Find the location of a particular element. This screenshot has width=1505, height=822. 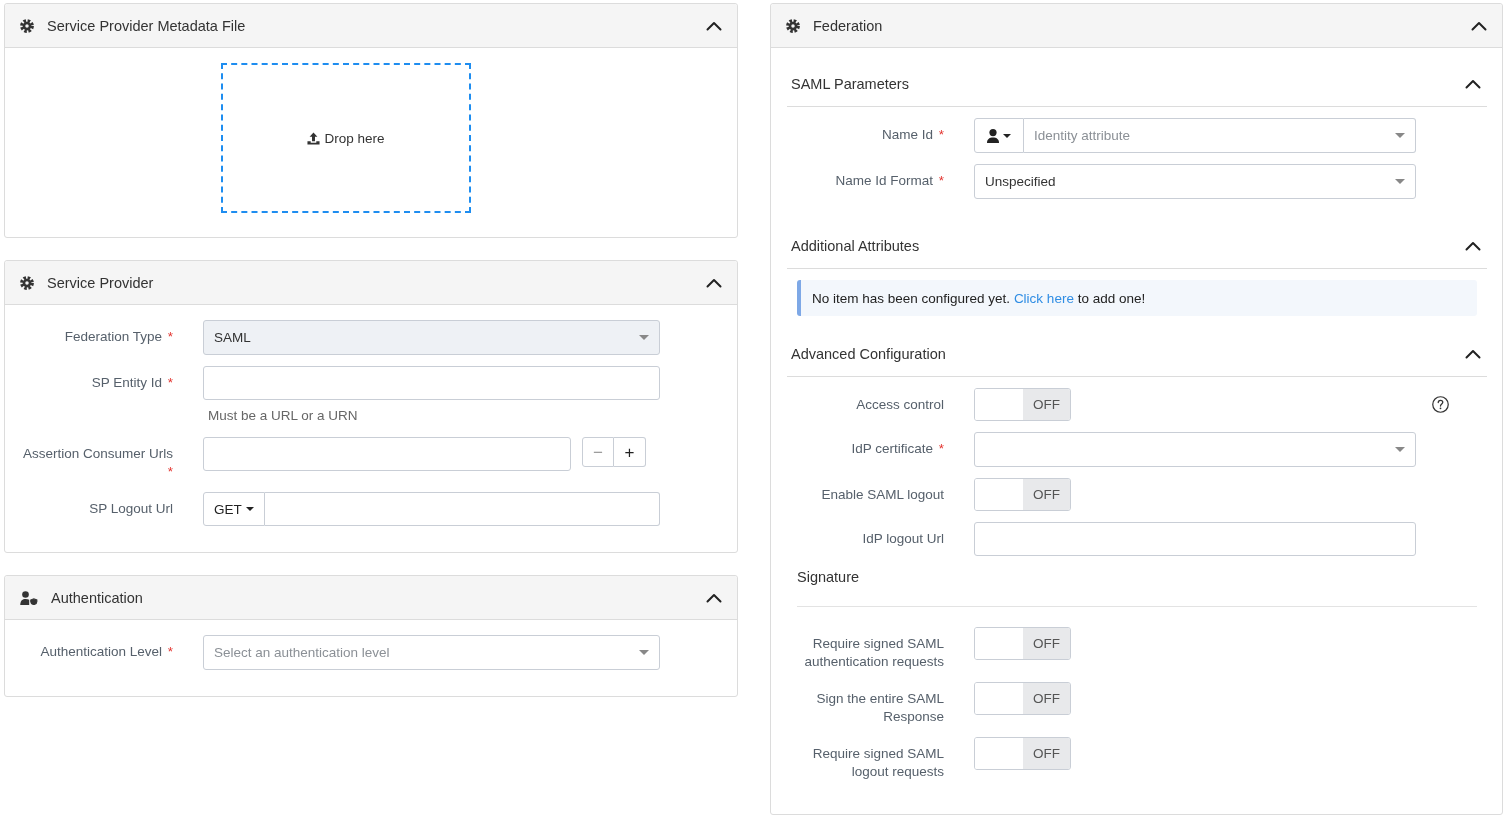

file-drop-zone: Drop here is located at coordinates (346, 138).